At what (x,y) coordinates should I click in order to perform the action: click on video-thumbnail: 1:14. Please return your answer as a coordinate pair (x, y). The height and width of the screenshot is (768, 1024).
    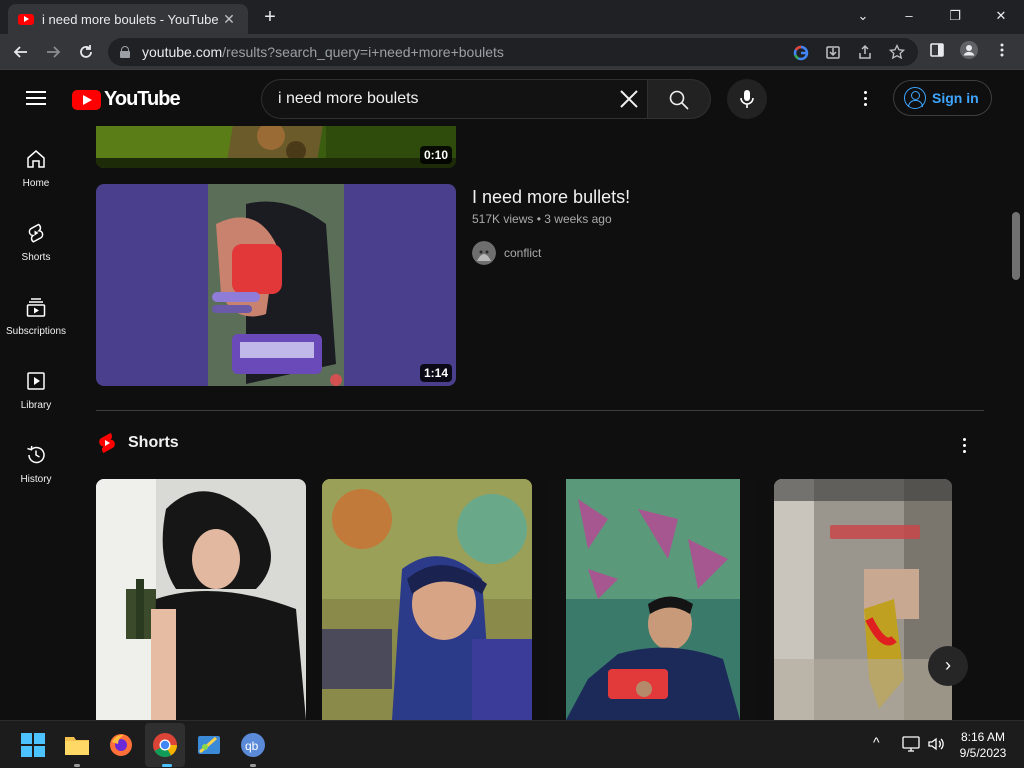
    Looking at the image, I should click on (276, 285).